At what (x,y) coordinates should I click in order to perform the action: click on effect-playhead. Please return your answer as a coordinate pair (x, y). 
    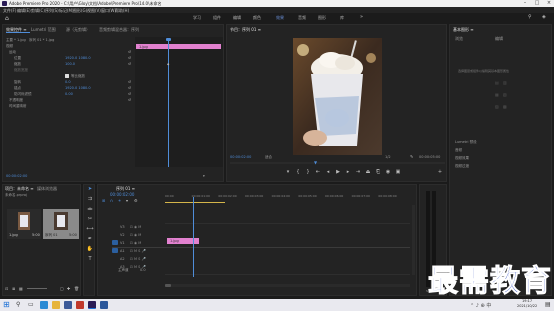
    Looking at the image, I should click on (168, 103).